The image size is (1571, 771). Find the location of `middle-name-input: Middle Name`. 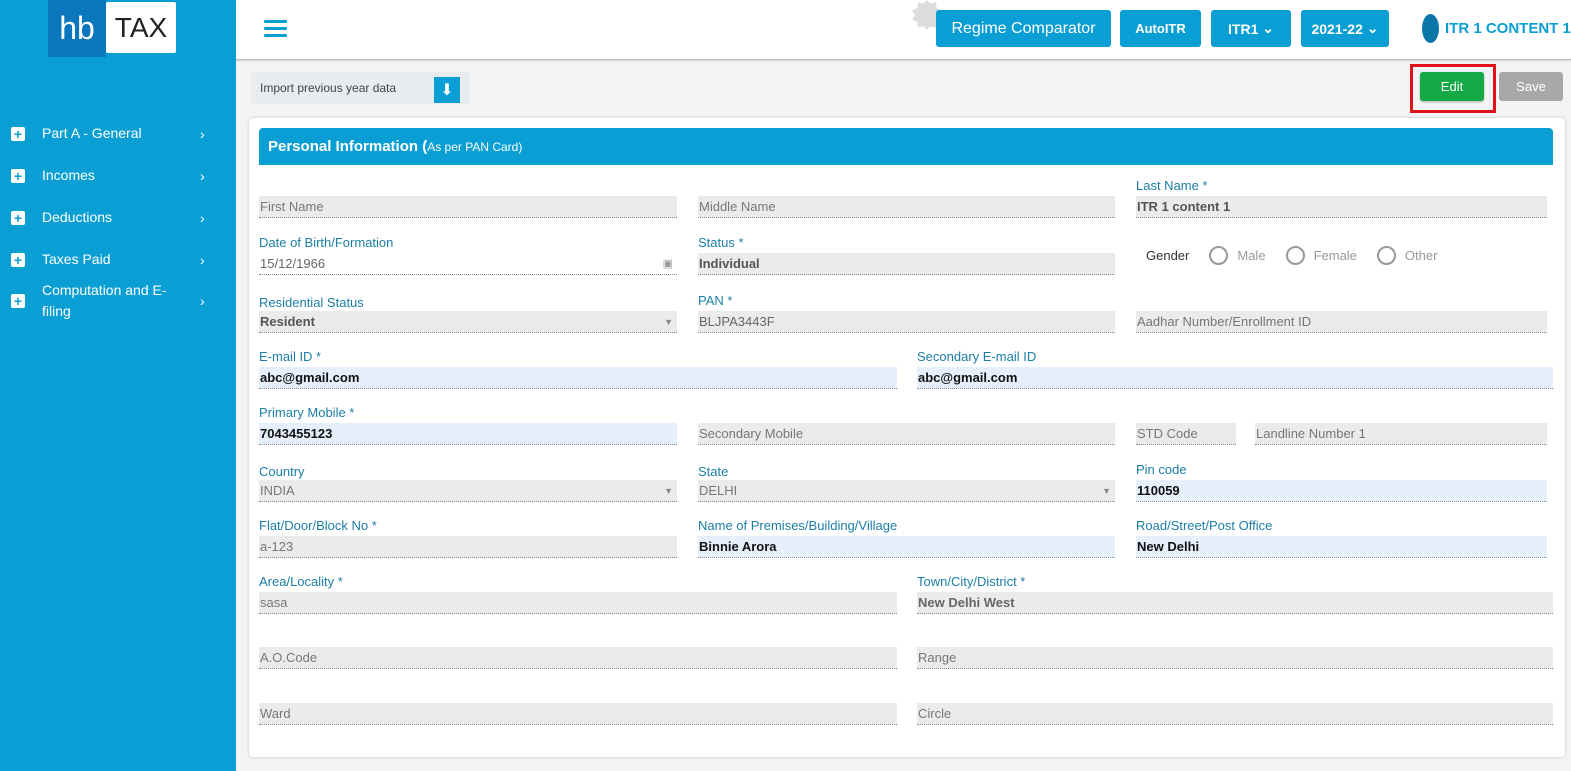

middle-name-input: Middle Name is located at coordinates (906, 207).